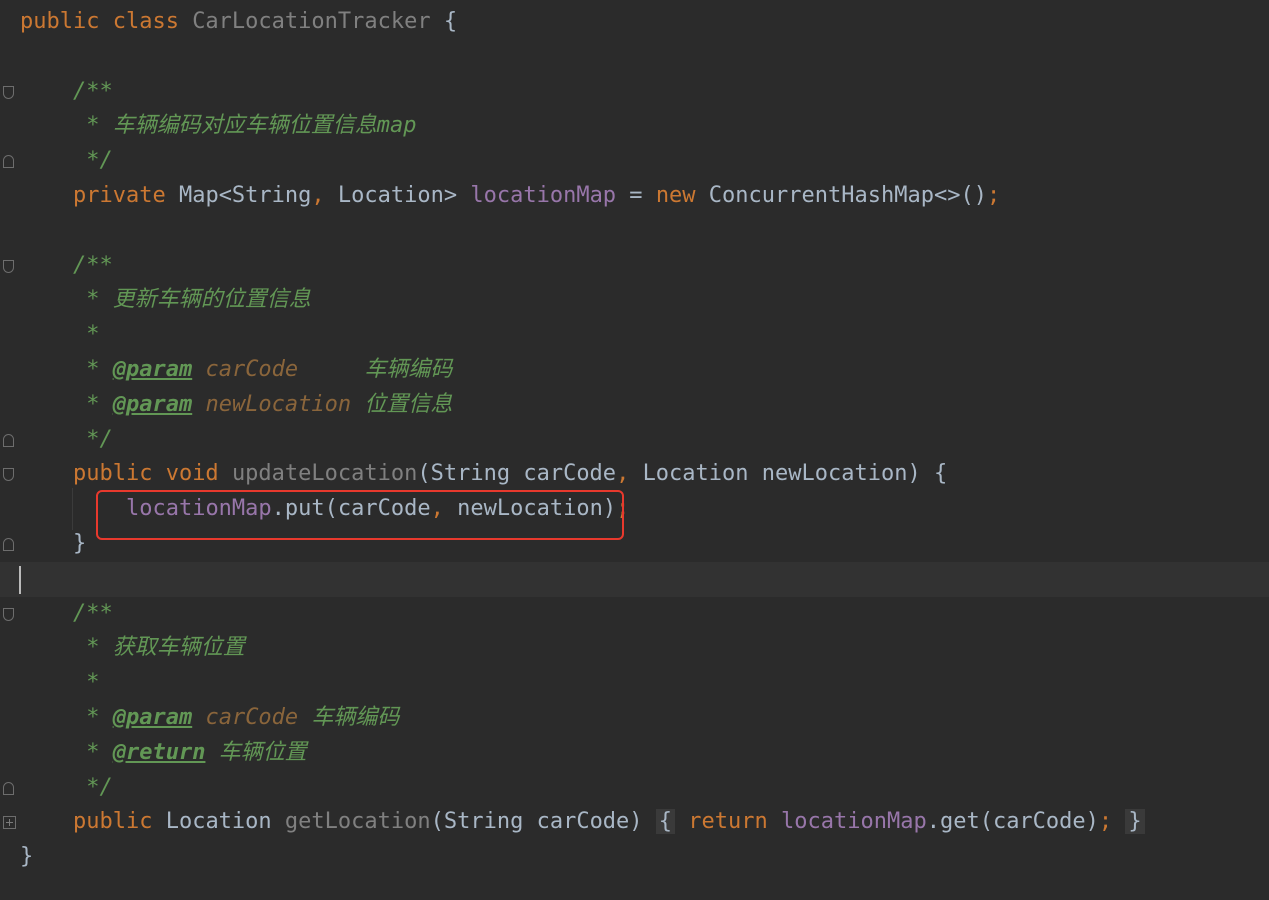 The width and height of the screenshot is (1269, 900). What do you see at coordinates (795, 474) in the screenshot?
I see `code-token: Location newLocation) {` at bounding box center [795, 474].